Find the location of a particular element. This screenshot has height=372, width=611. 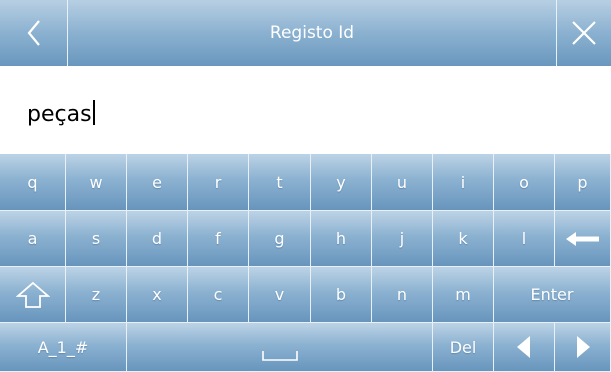

key-n: n is located at coordinates (402, 295).